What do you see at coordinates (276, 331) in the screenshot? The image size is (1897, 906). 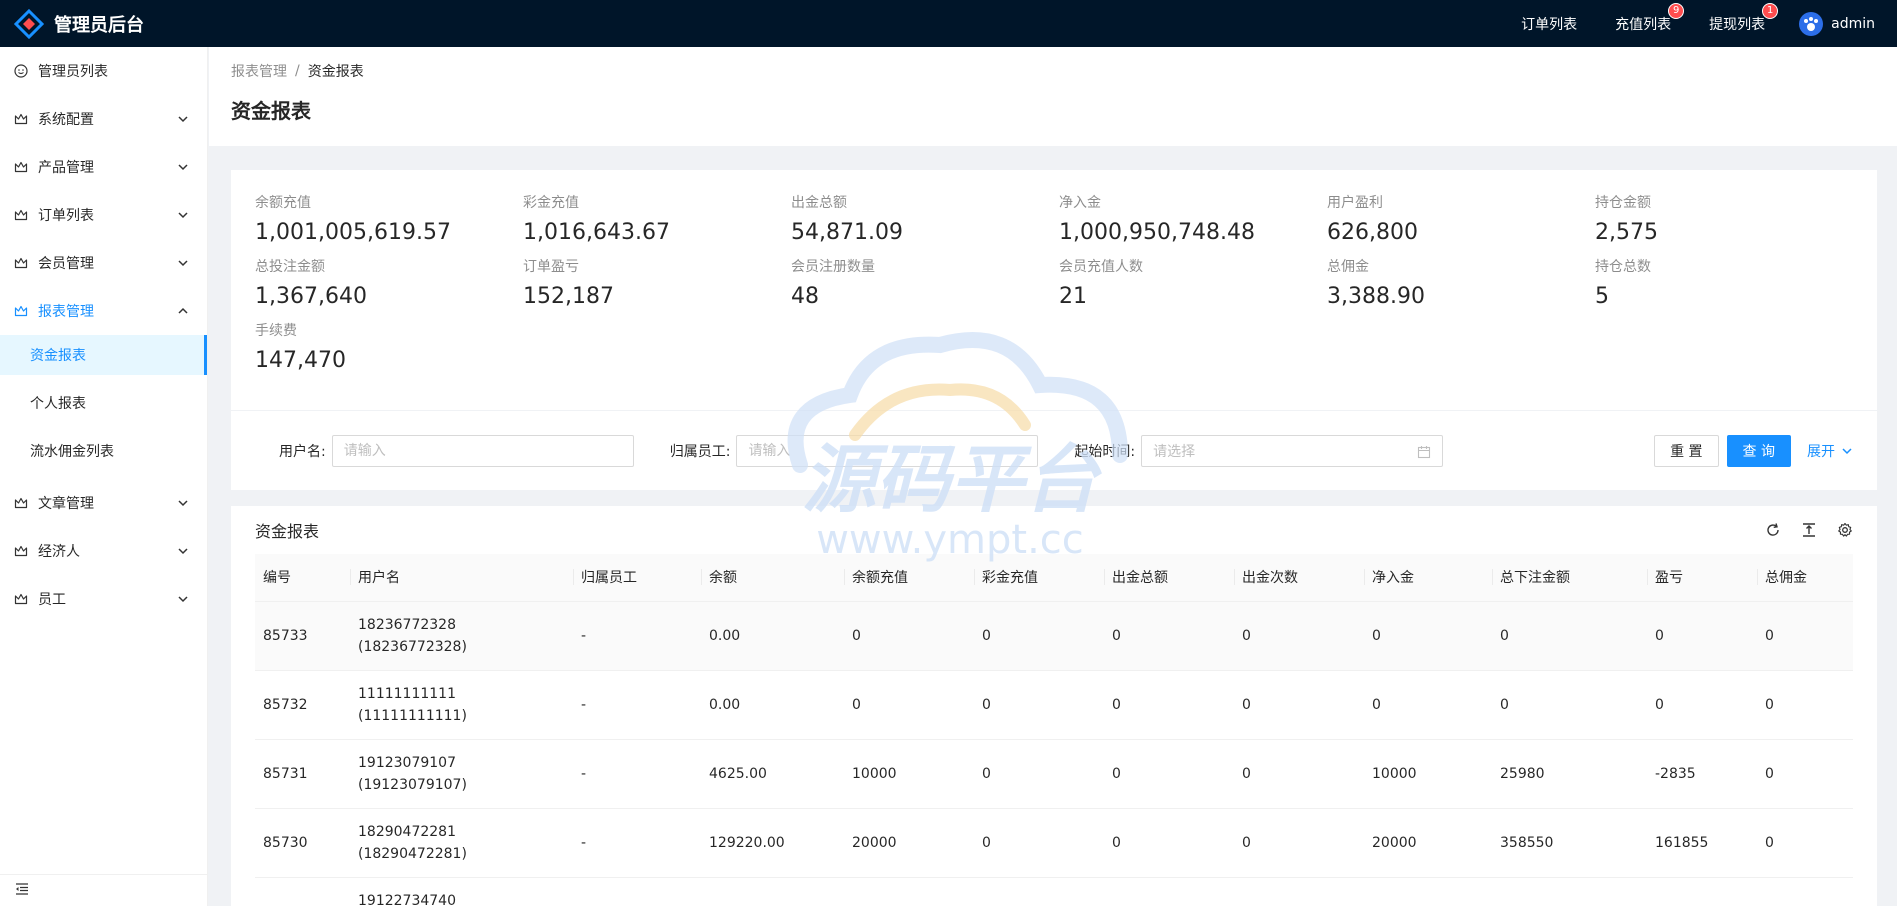 I see `stat-label: 手续费` at bounding box center [276, 331].